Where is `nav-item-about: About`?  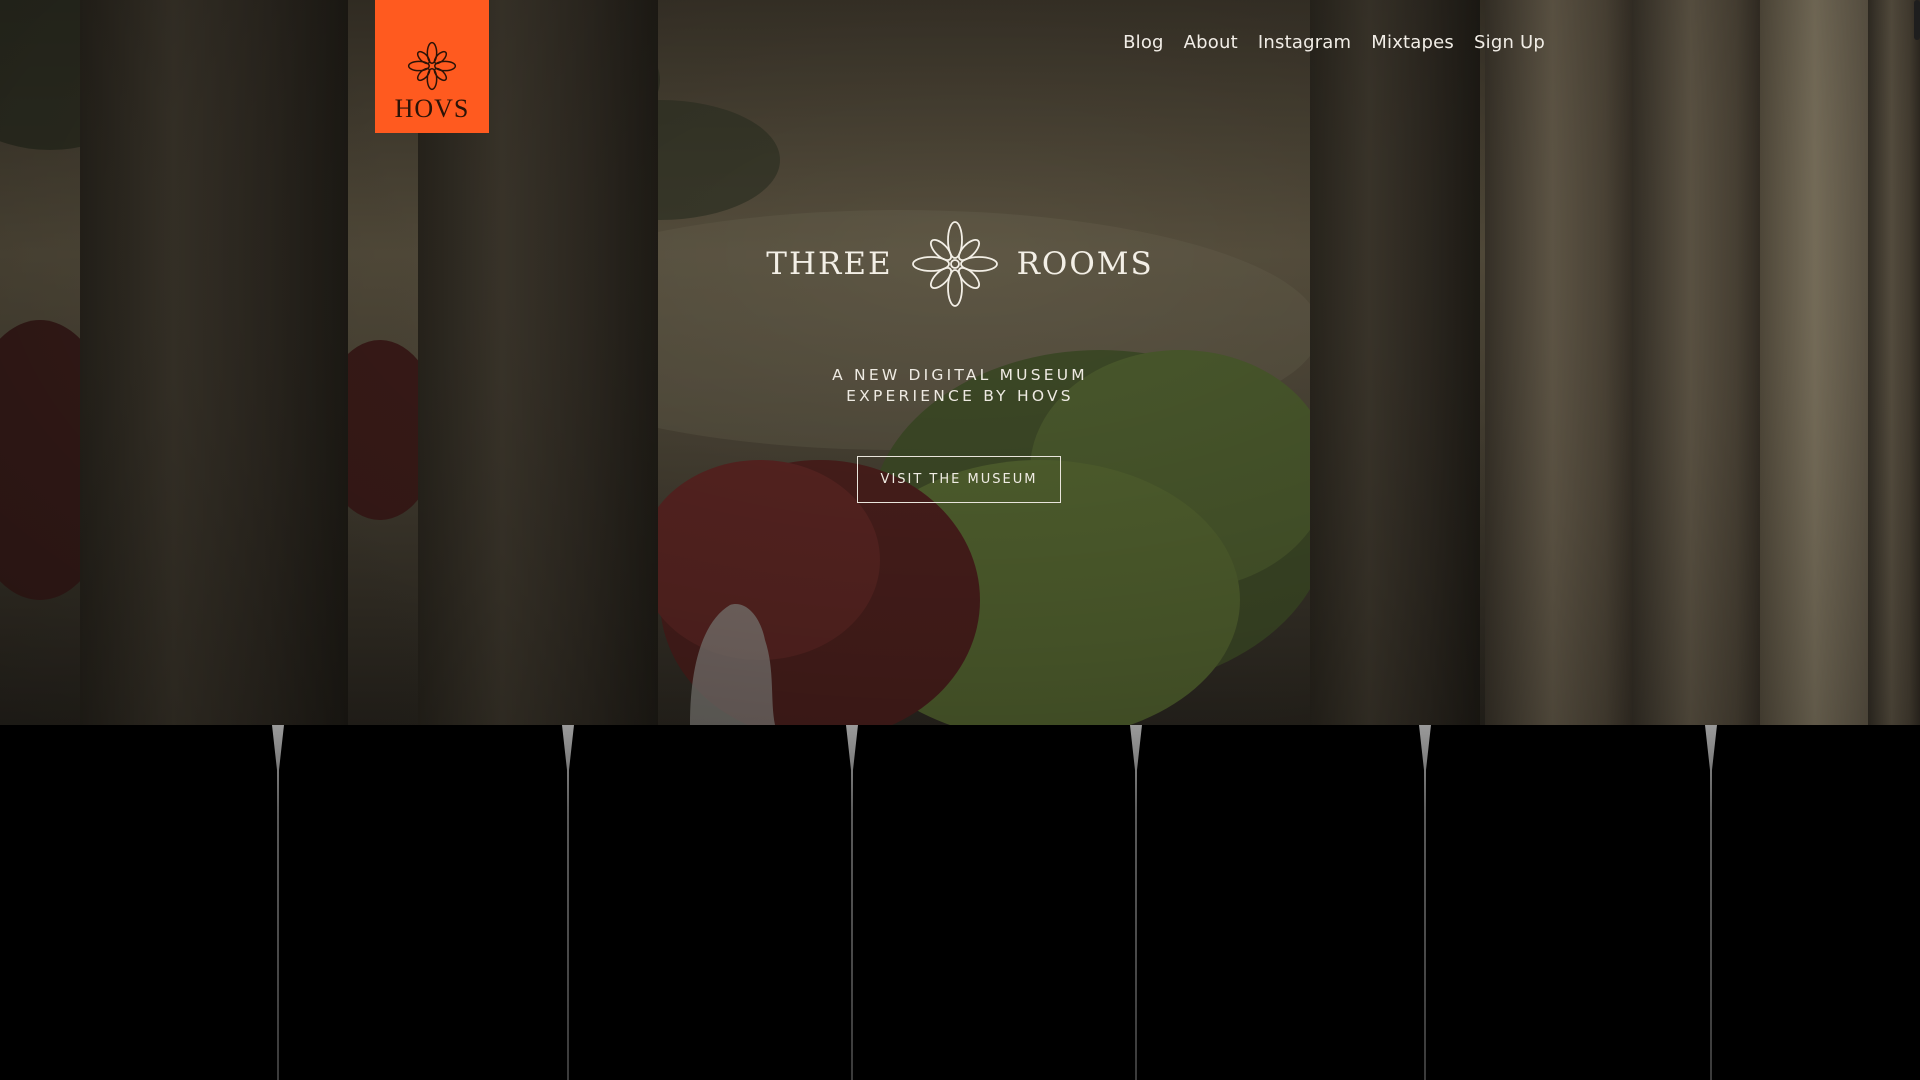 nav-item-about: About is located at coordinates (1211, 43).